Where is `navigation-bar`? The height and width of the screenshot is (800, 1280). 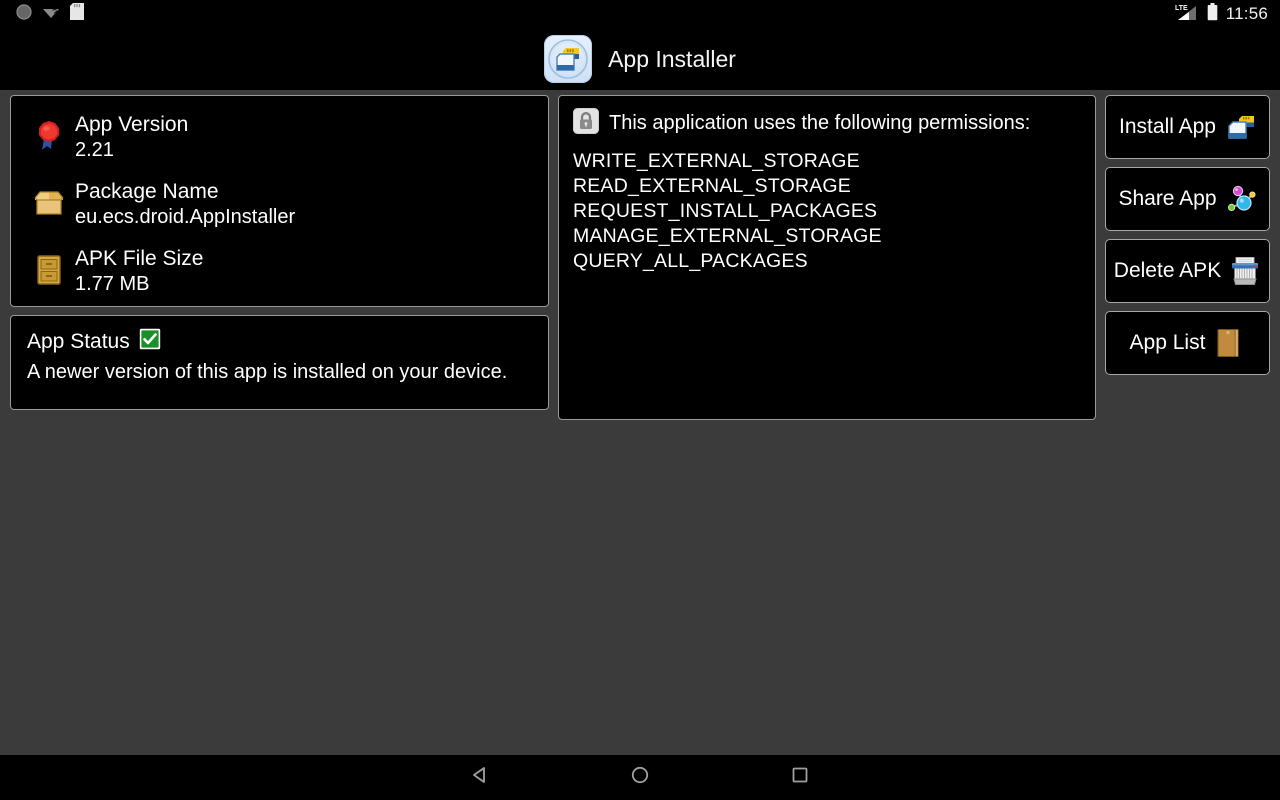 navigation-bar is located at coordinates (640, 777).